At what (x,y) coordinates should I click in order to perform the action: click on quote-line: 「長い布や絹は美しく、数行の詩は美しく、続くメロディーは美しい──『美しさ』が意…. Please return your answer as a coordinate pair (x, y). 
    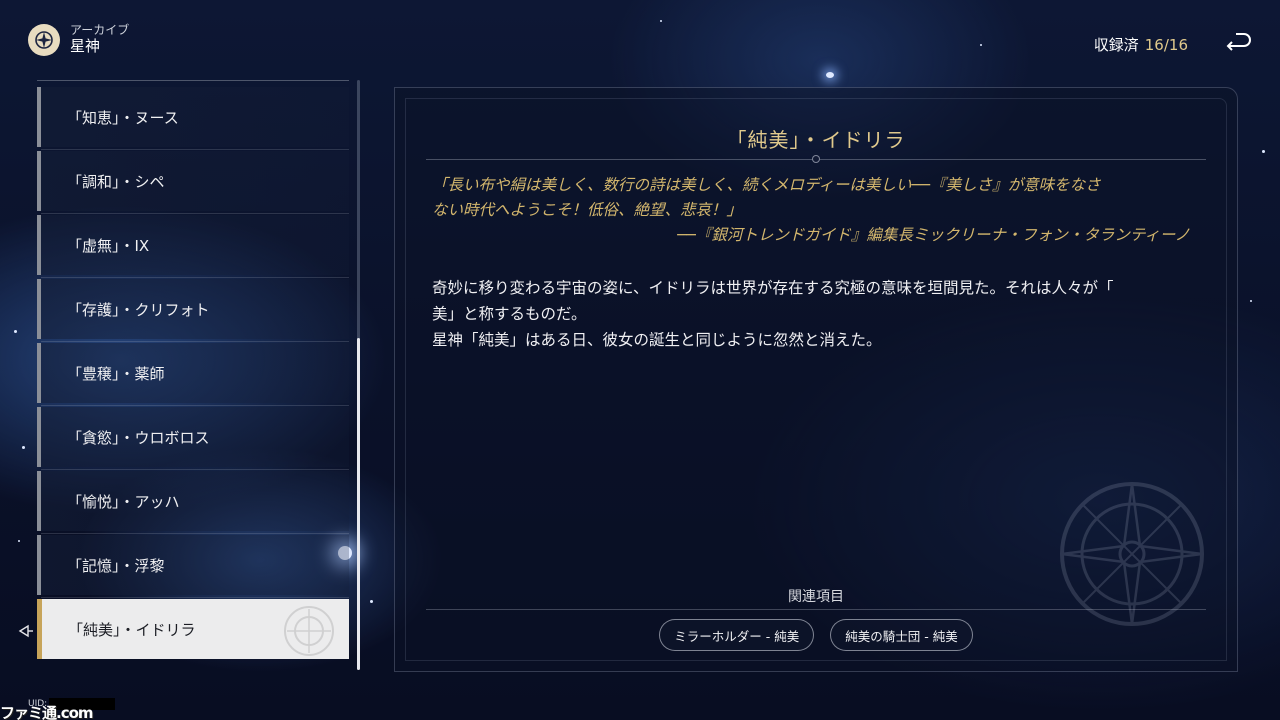
    Looking at the image, I should click on (766, 185).